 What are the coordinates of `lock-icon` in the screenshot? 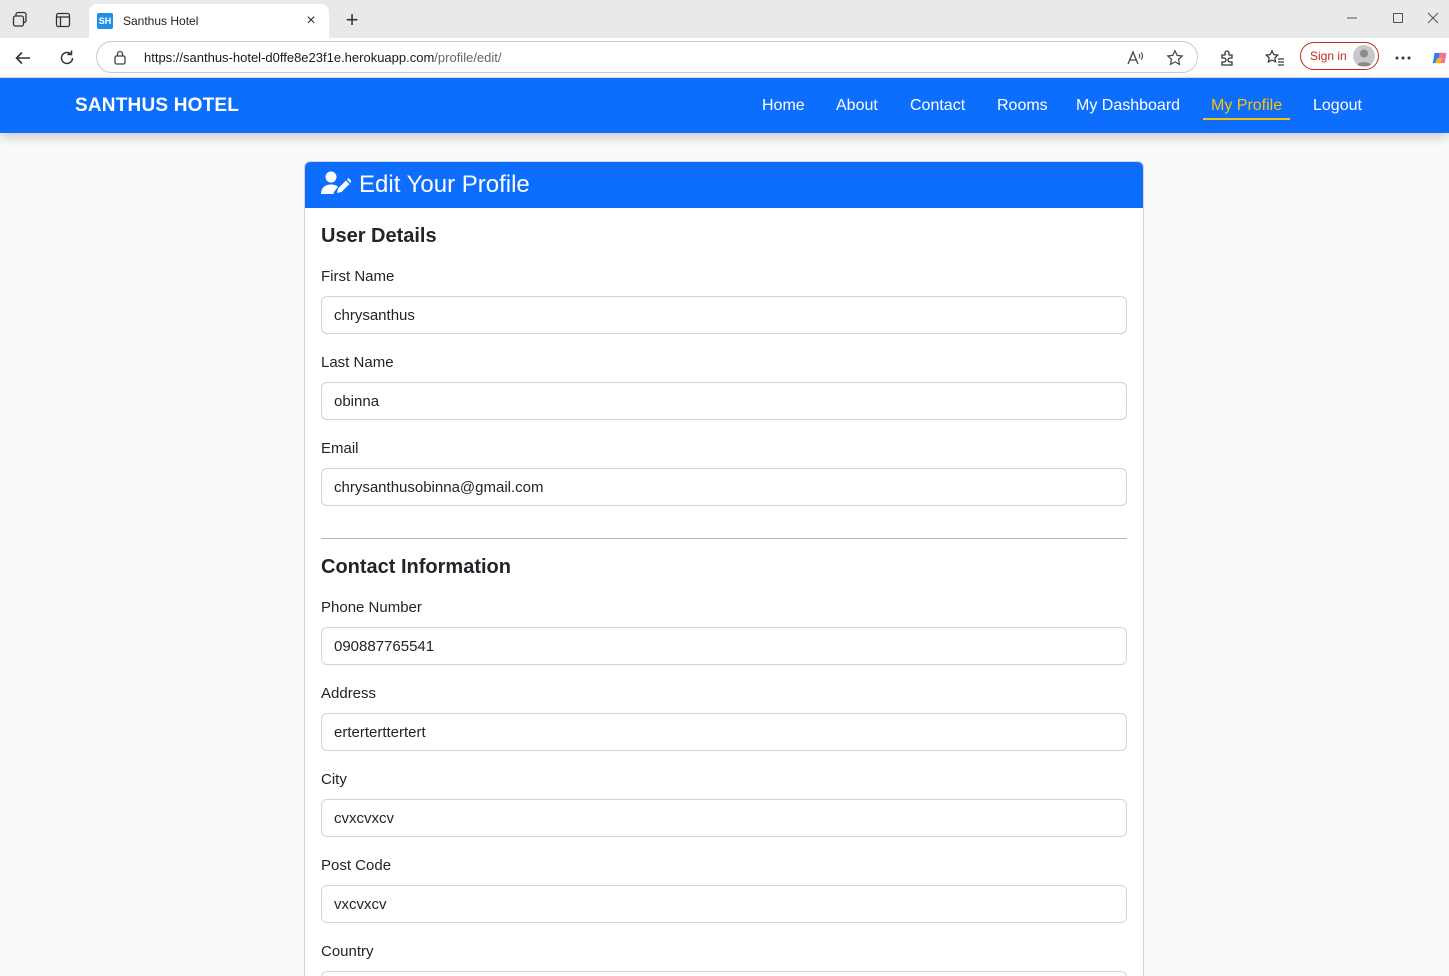 It's located at (120, 59).